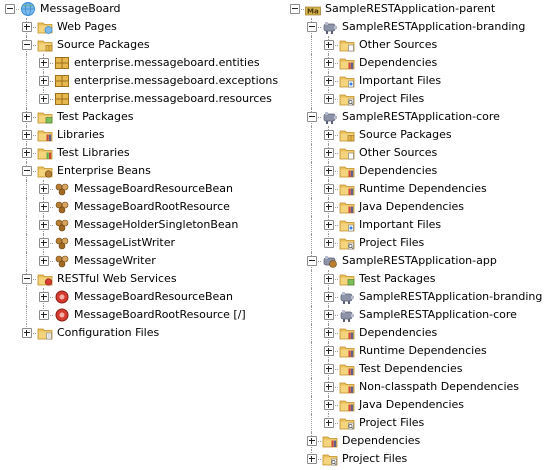 The height and width of the screenshot is (470, 555). Describe the element at coordinates (93, 153) in the screenshot. I see `tree-node-label: Test Libraries` at that location.